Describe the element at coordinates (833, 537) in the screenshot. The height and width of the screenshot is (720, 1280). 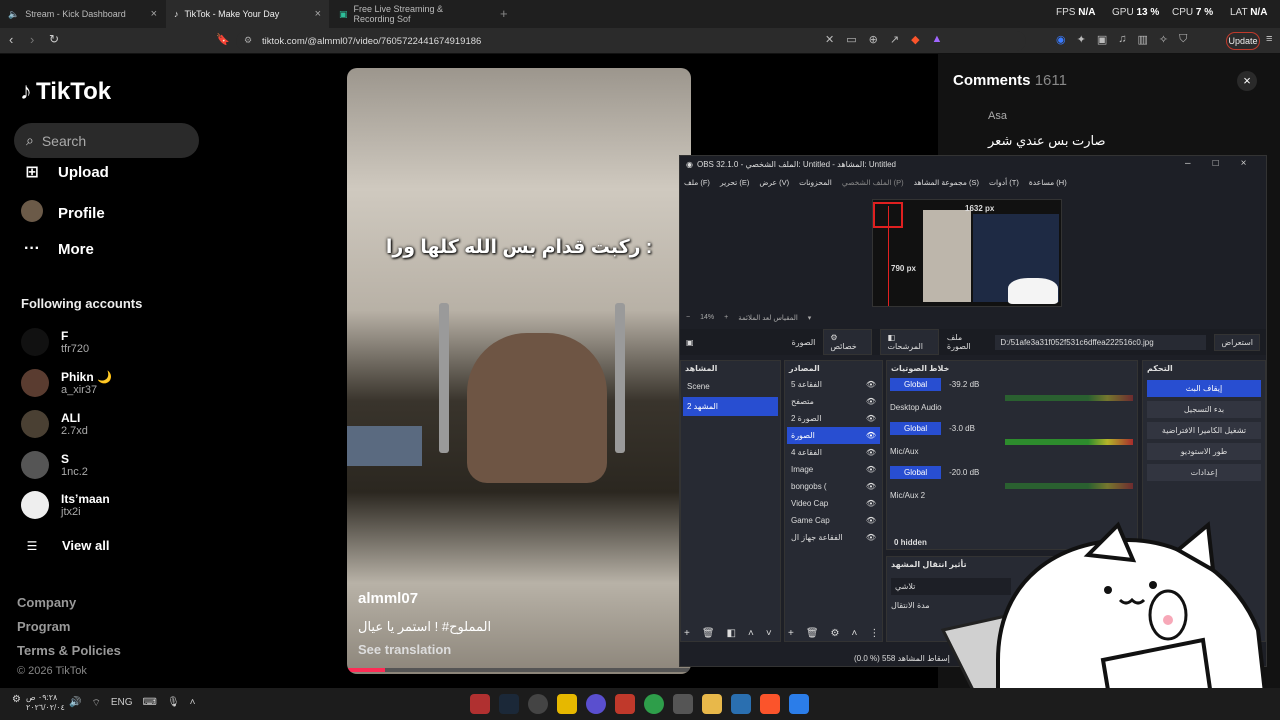
I see `source-item: الفقاعة جهاز ال 👁` at that location.